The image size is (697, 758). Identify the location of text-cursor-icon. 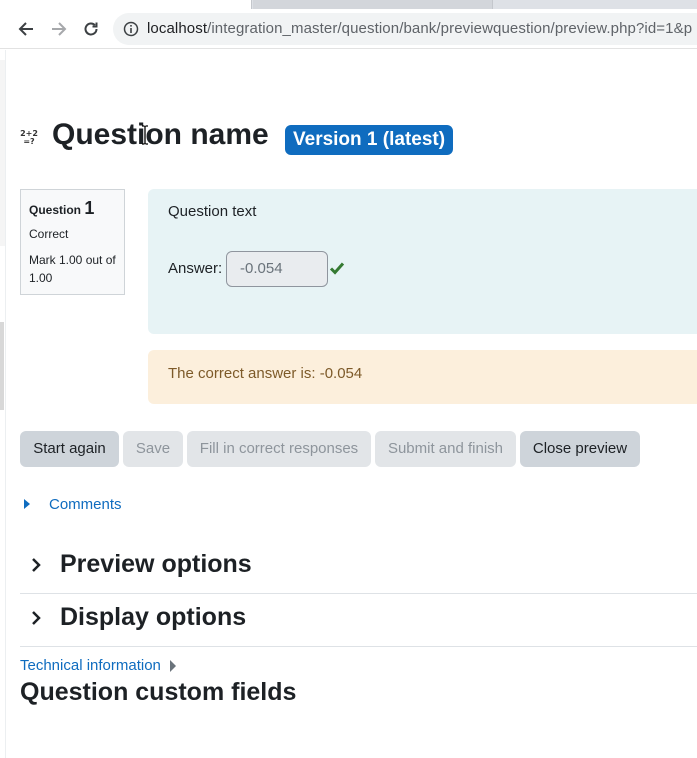
(145, 135).